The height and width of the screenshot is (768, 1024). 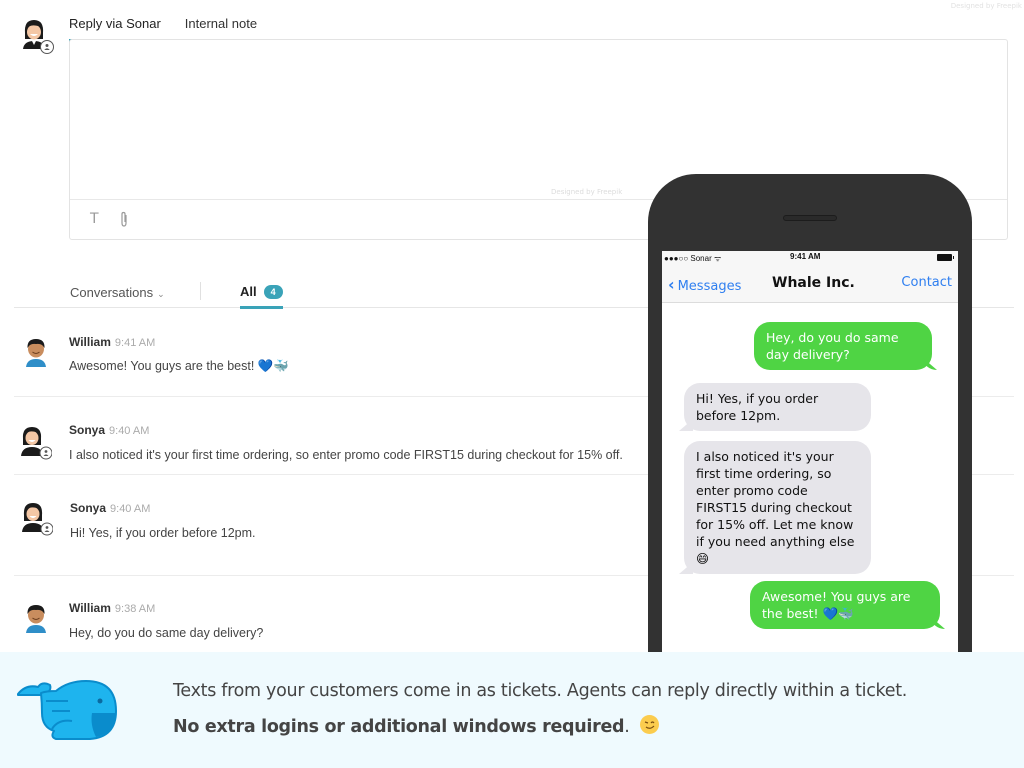 What do you see at coordinates (649, 724) in the screenshot?
I see `winking-face-icon` at bounding box center [649, 724].